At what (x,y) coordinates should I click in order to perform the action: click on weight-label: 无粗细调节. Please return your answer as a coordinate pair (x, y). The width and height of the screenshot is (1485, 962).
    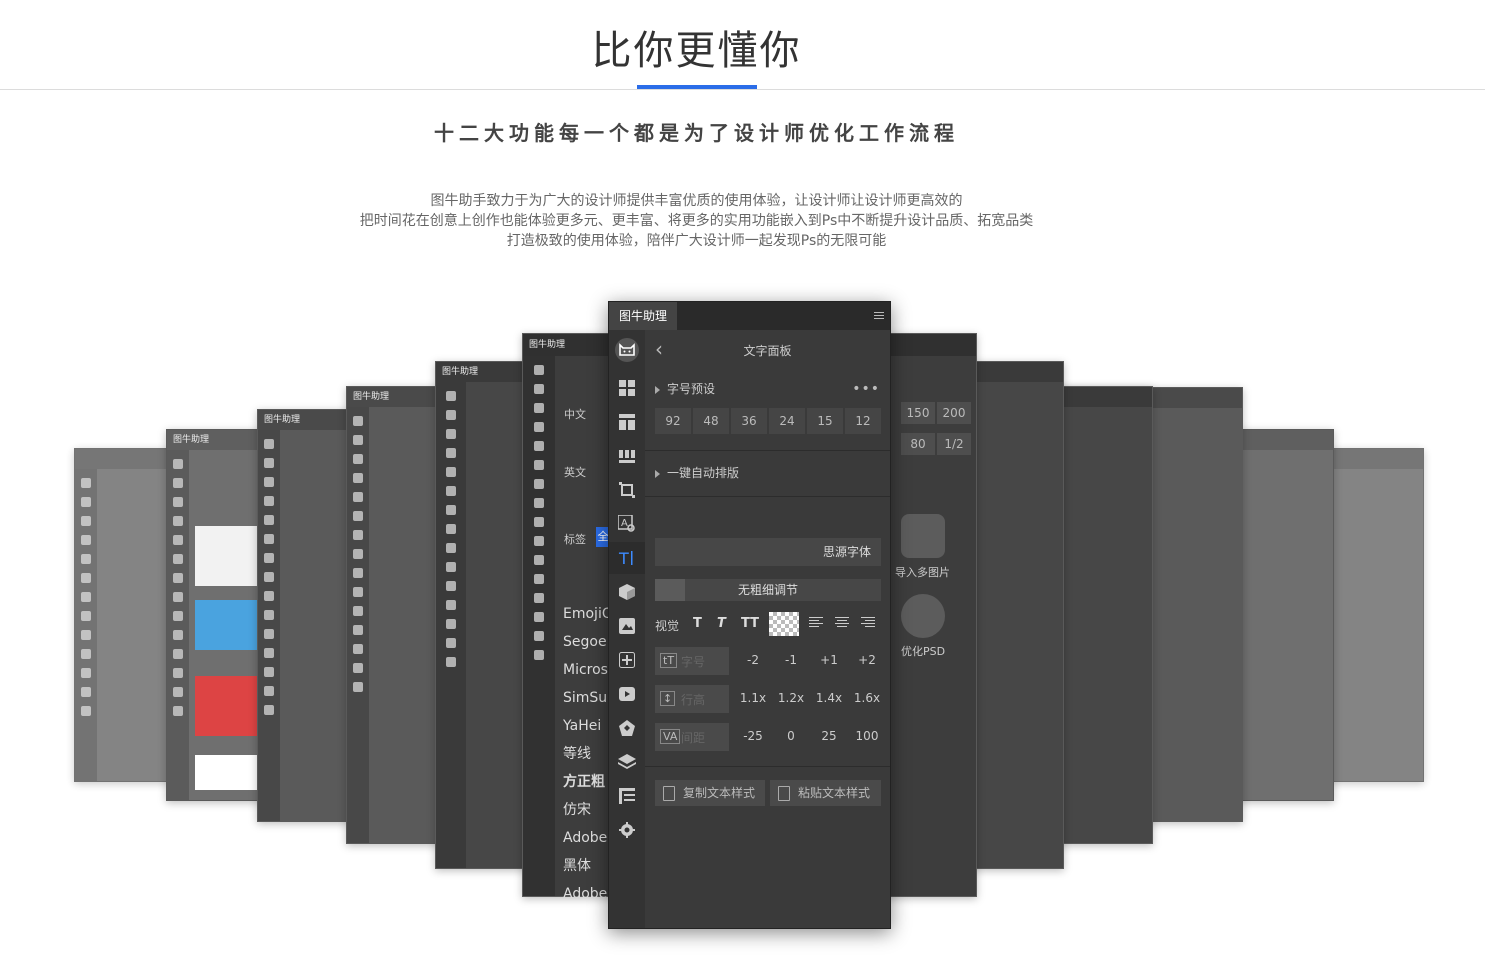
    Looking at the image, I should click on (767, 590).